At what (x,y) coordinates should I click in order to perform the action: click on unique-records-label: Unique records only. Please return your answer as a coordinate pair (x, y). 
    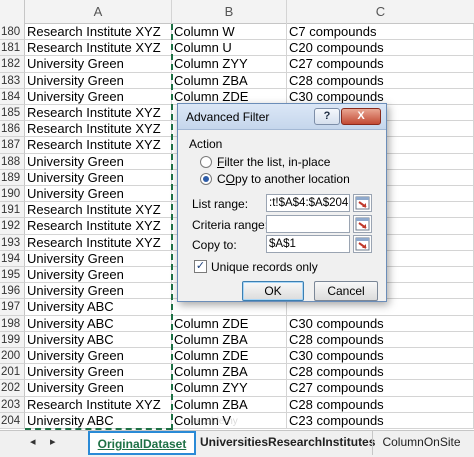
    Looking at the image, I should click on (264, 267).